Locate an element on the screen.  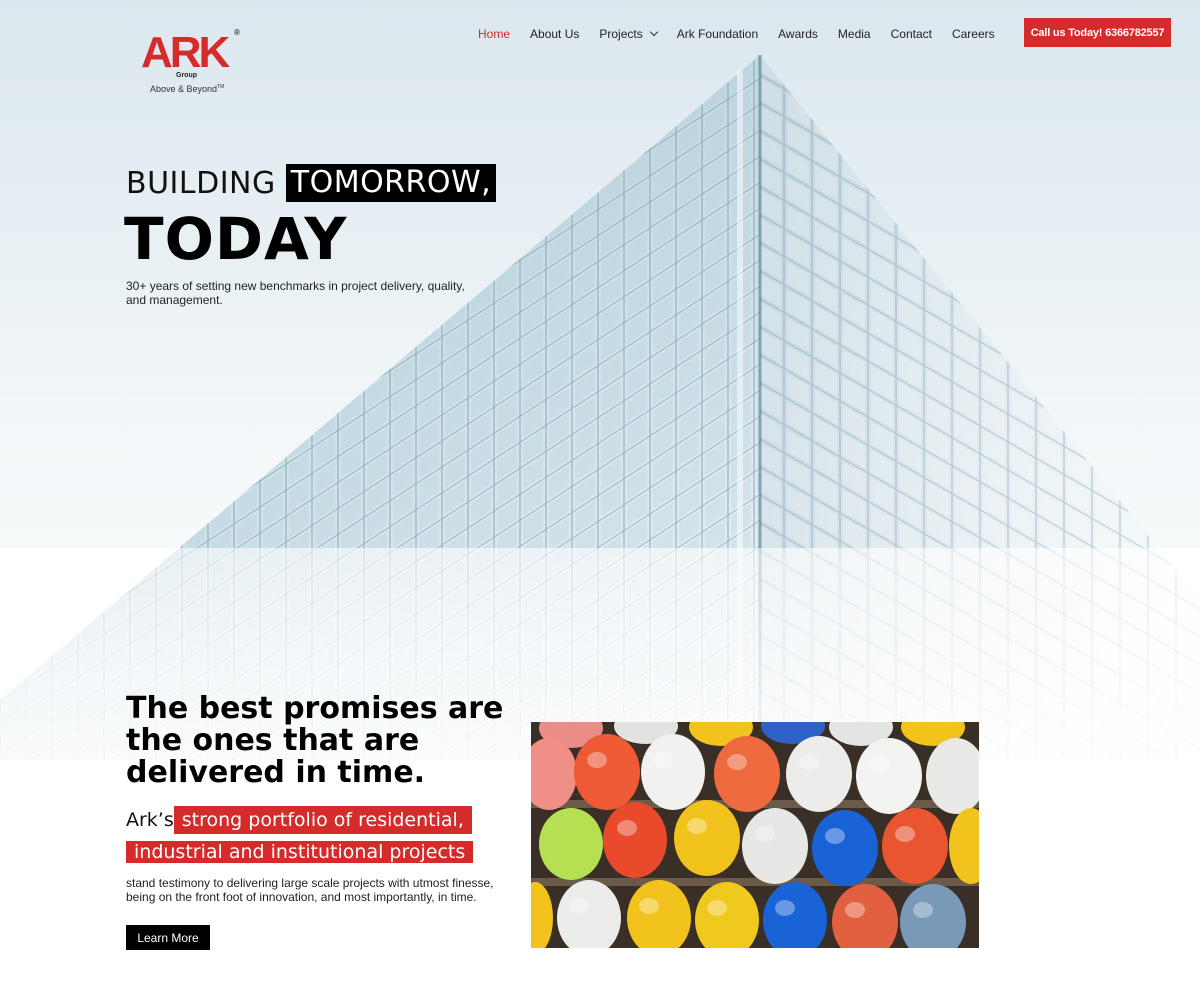
hard-hats-image is located at coordinates (755, 835).